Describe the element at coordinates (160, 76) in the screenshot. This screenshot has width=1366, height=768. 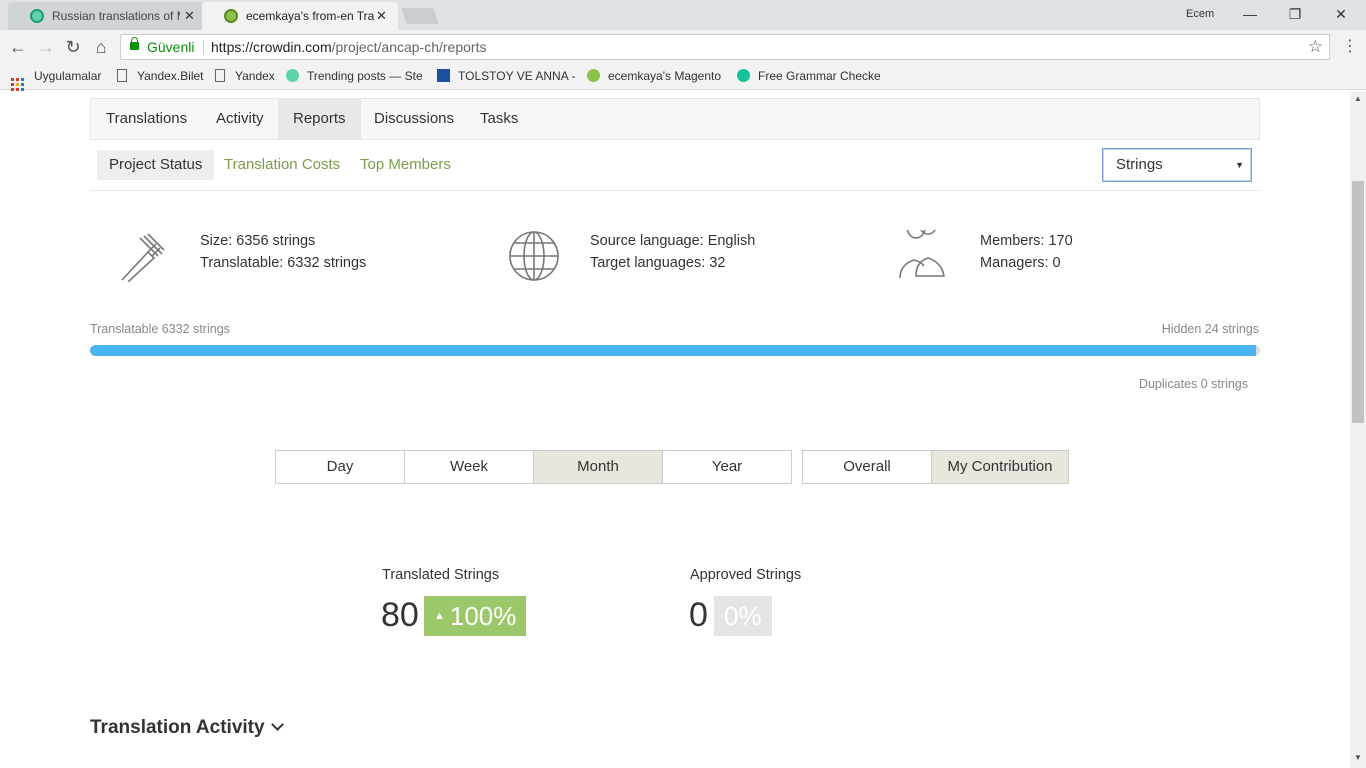
I see `bookmark-yandex-bilet: Yandex.Bilet` at that location.